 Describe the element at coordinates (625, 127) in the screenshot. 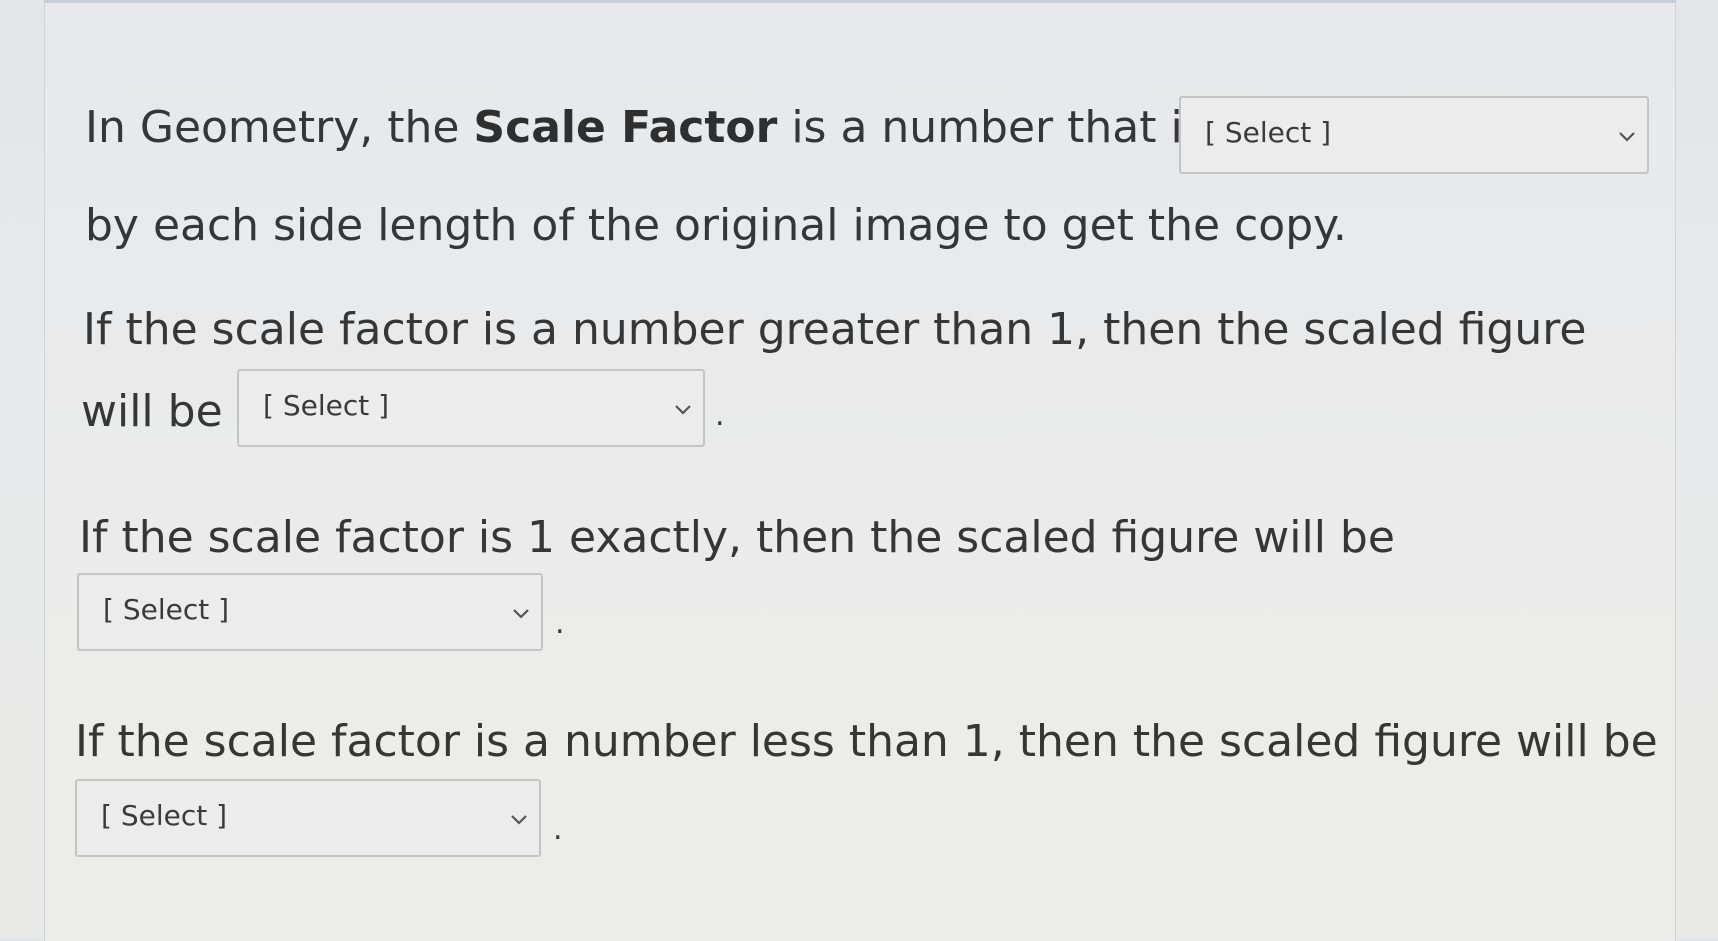

I see `scale-factor-term: Scale Factor` at that location.